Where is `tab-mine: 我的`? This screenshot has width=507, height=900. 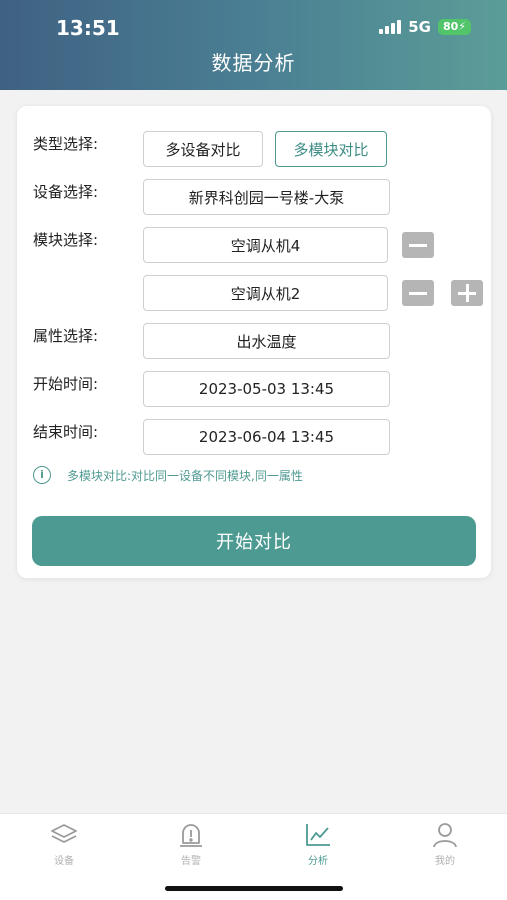
tab-mine: 我的 is located at coordinates (445, 843).